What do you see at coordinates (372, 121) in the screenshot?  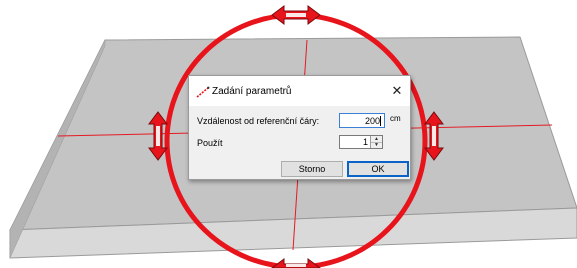 I see `distance-value: 200` at bounding box center [372, 121].